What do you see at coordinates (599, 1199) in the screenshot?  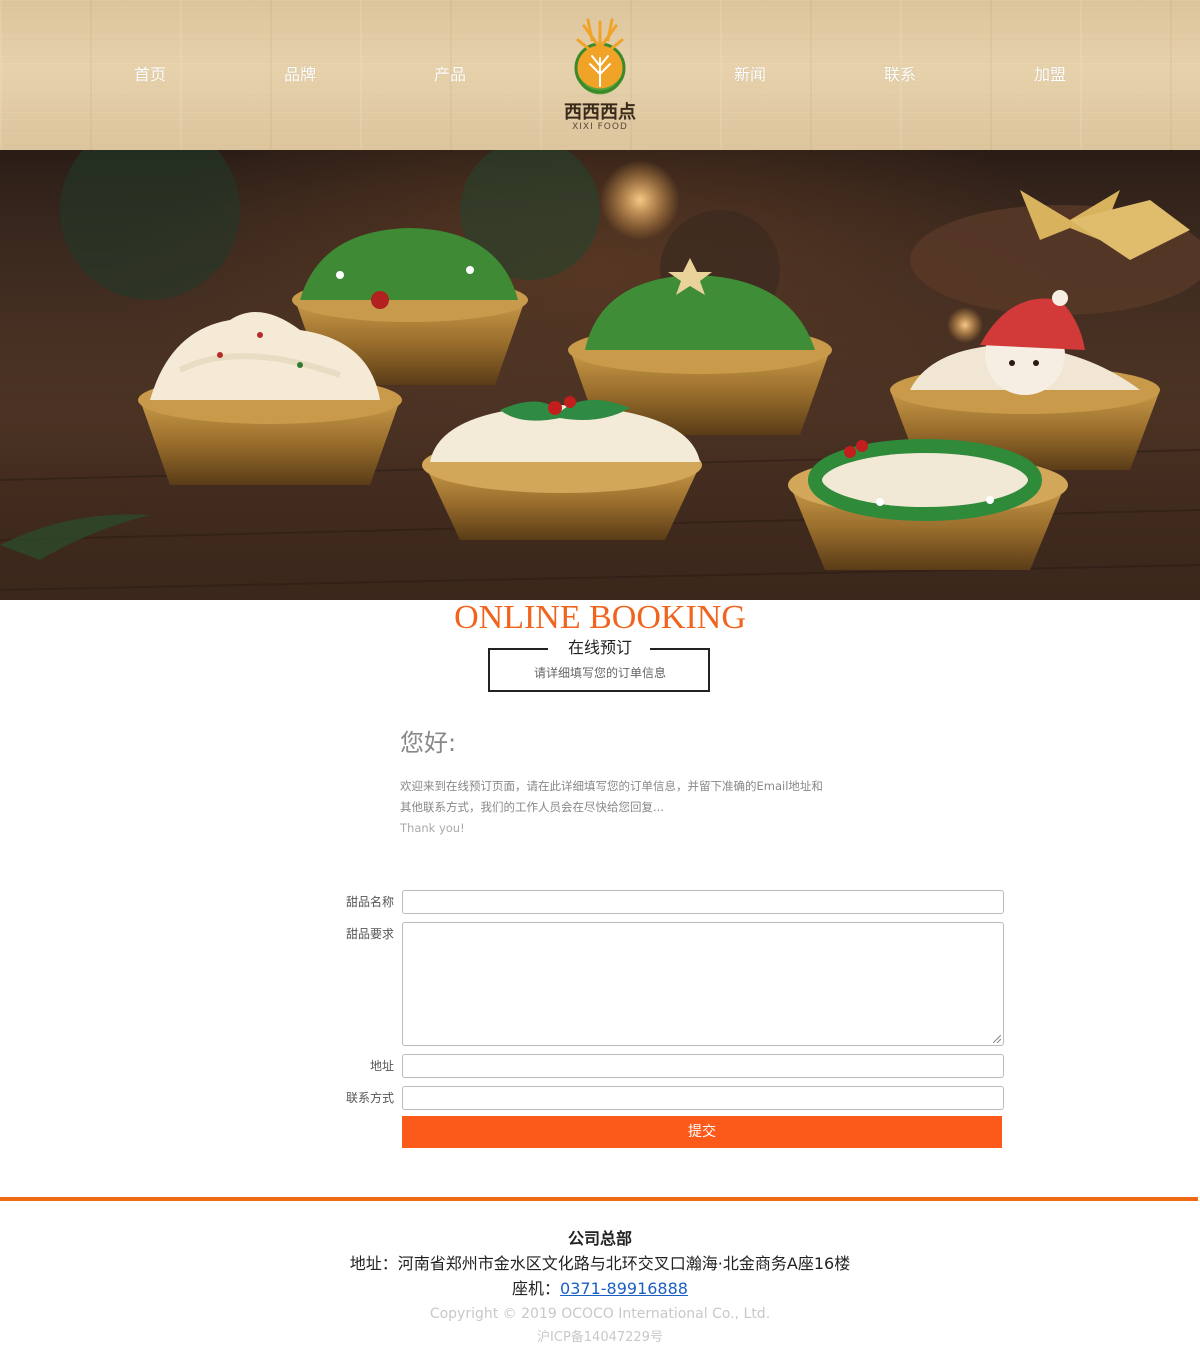 I see `footer-divider` at bounding box center [599, 1199].